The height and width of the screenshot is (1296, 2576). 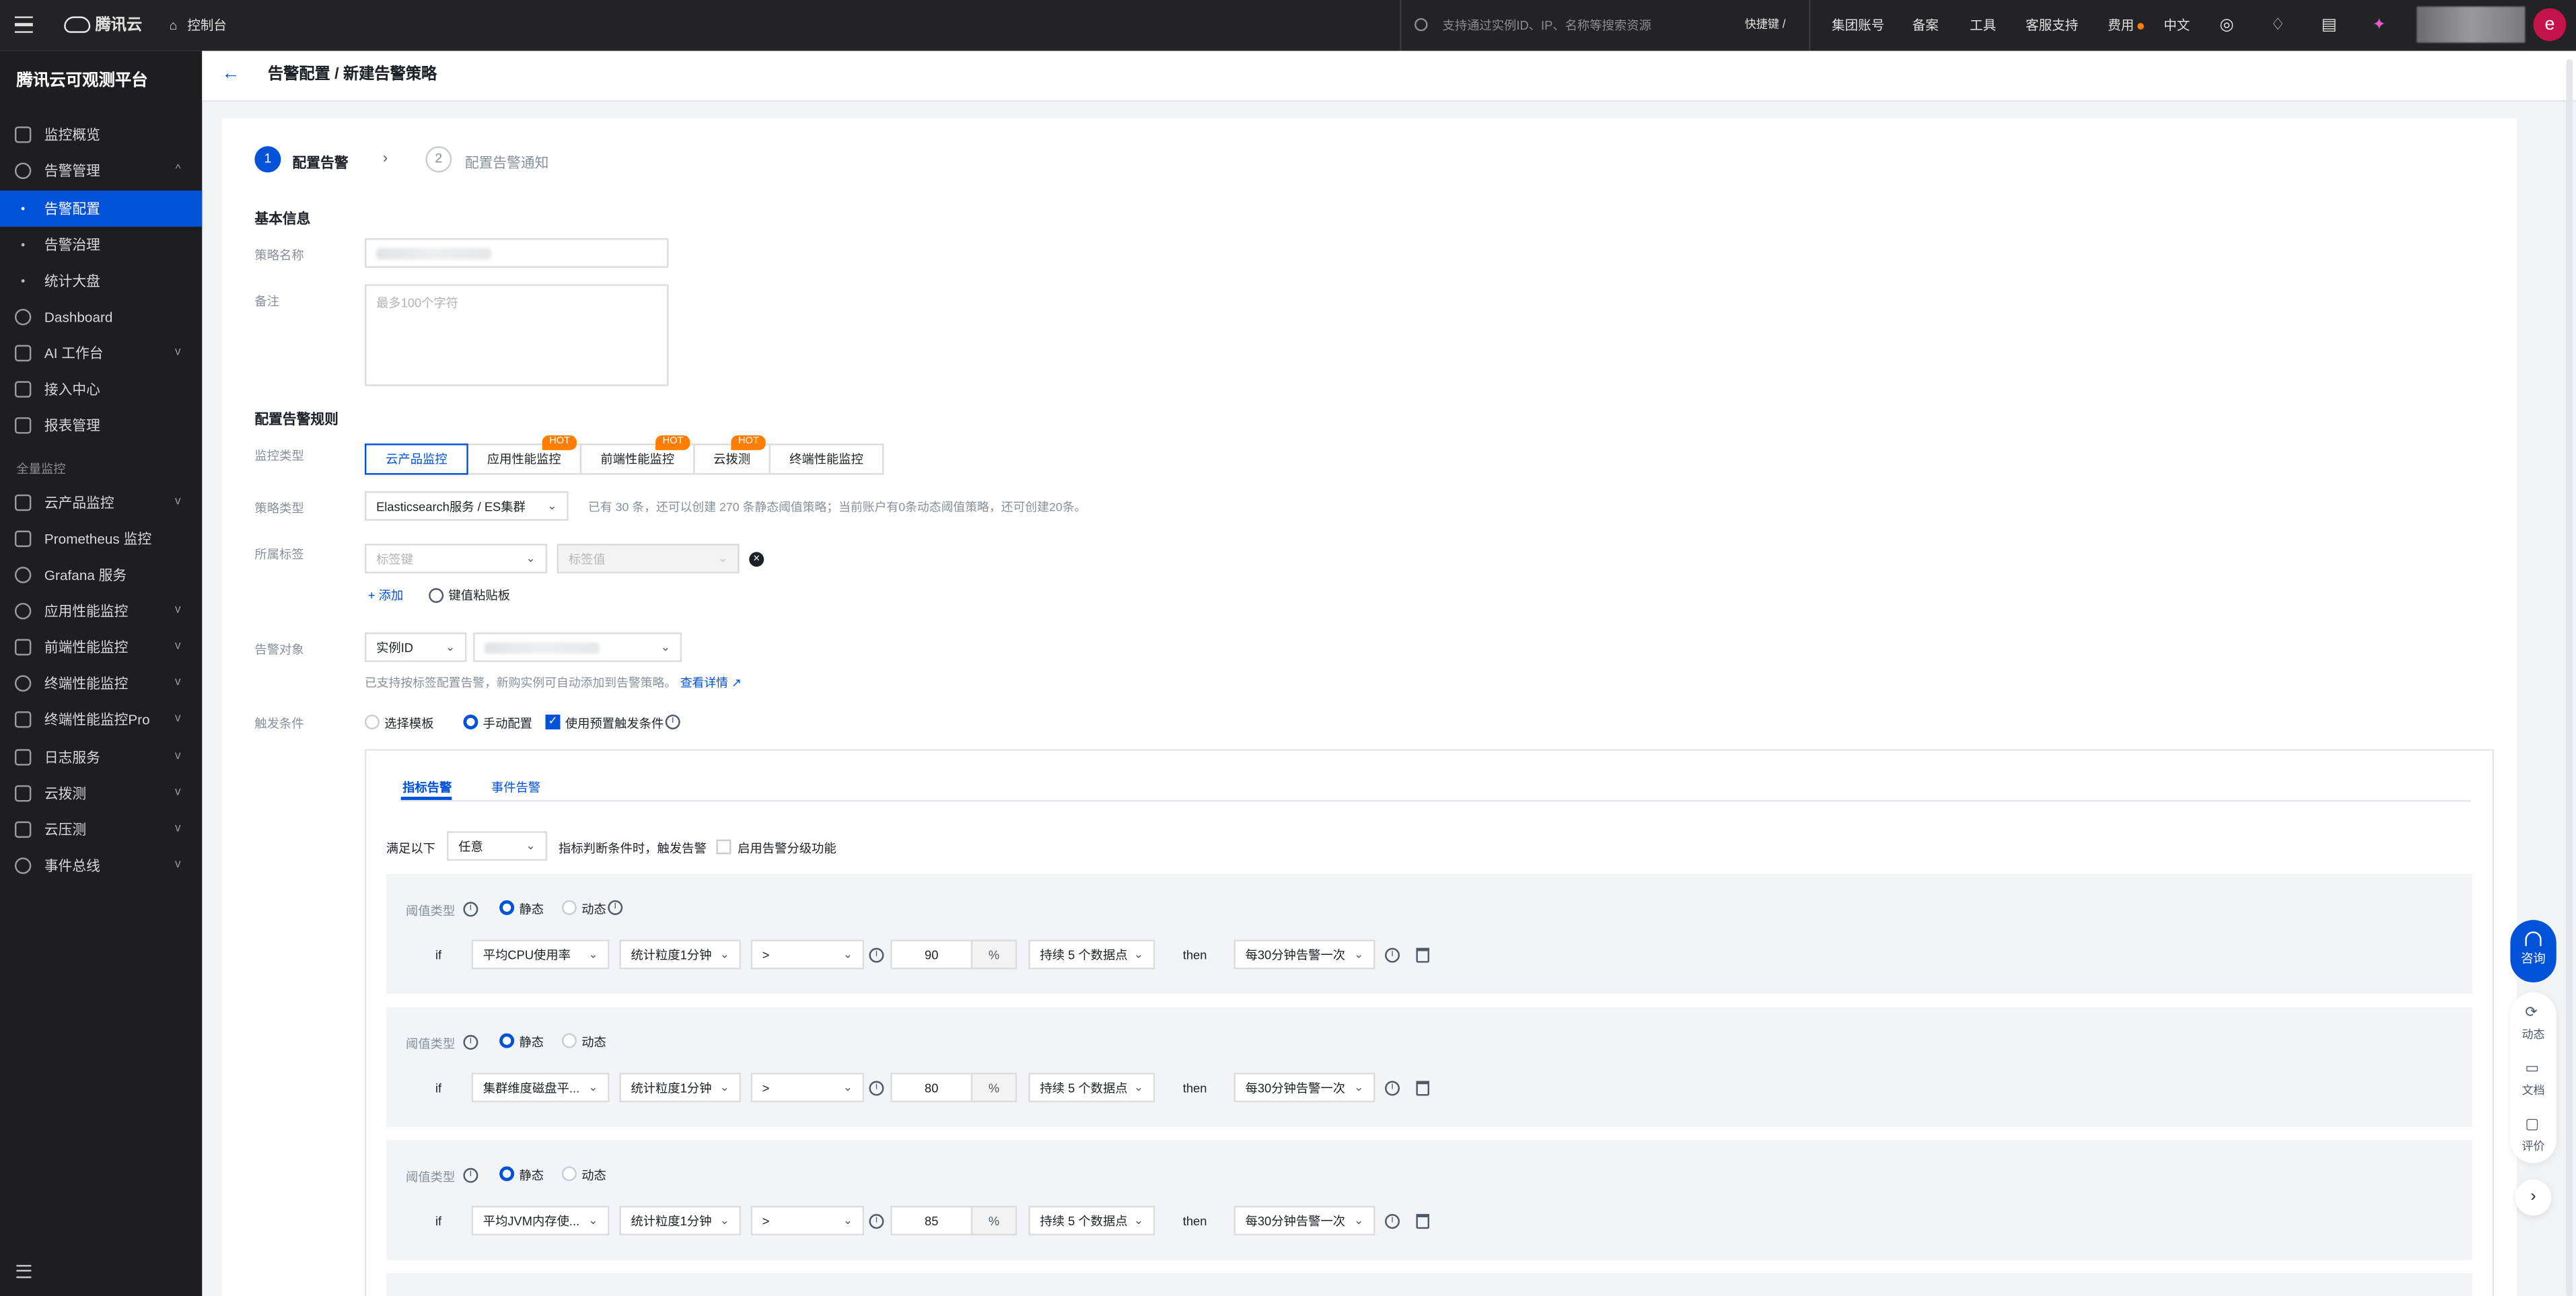 I want to click on sidebar-item-event-bus: 事件总线 v, so click(x=101, y=866).